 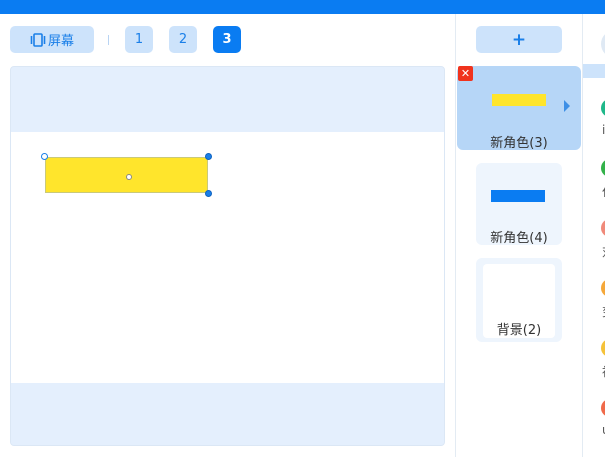 I want to click on page-1-button: 1, so click(x=139, y=39).